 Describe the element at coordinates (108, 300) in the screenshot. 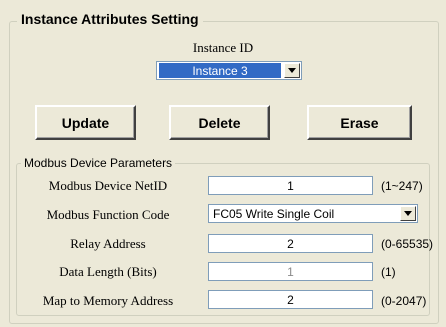

I see `memory-address-label: Map to Memory Address` at that location.